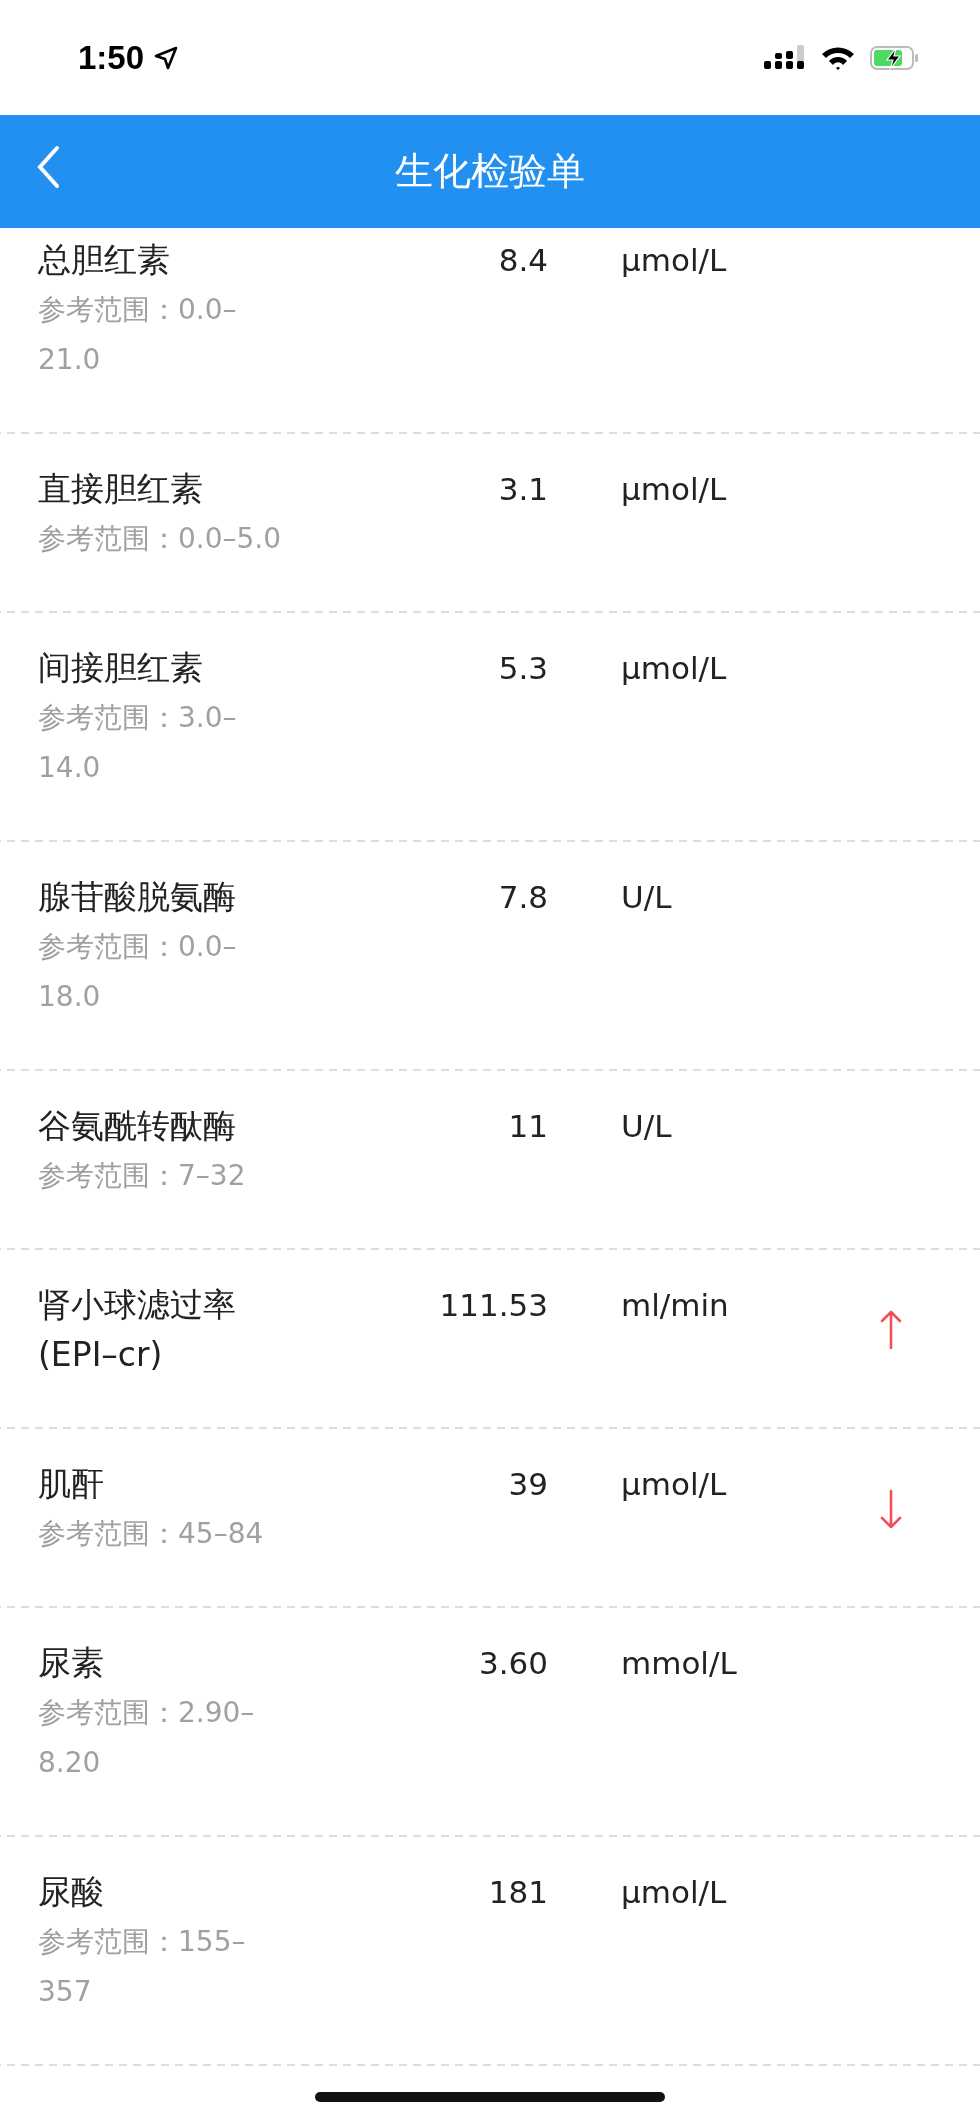  I want to click on test-value: 8.4, so click(522, 260).